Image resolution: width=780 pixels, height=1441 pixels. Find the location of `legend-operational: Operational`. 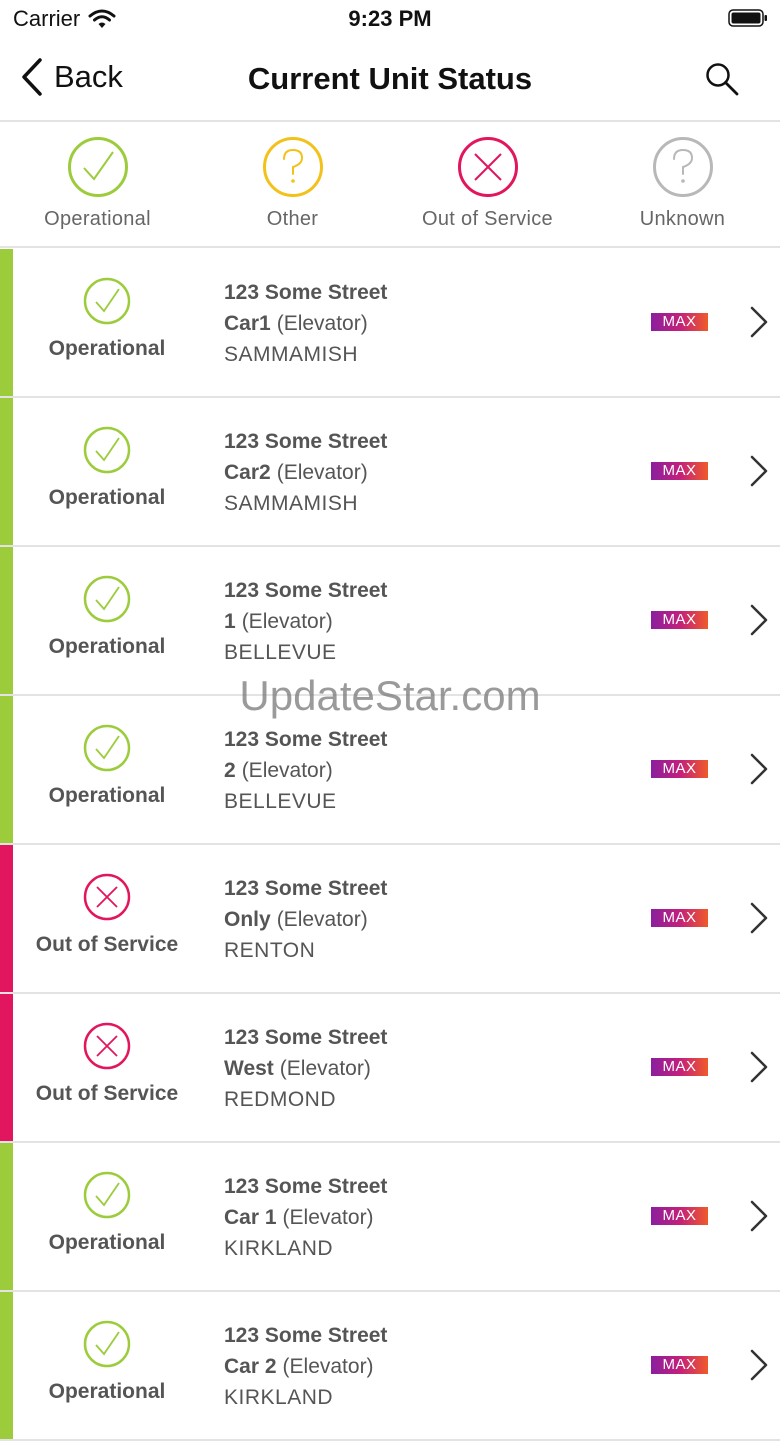

legend-operational: Operational is located at coordinates (97, 184).